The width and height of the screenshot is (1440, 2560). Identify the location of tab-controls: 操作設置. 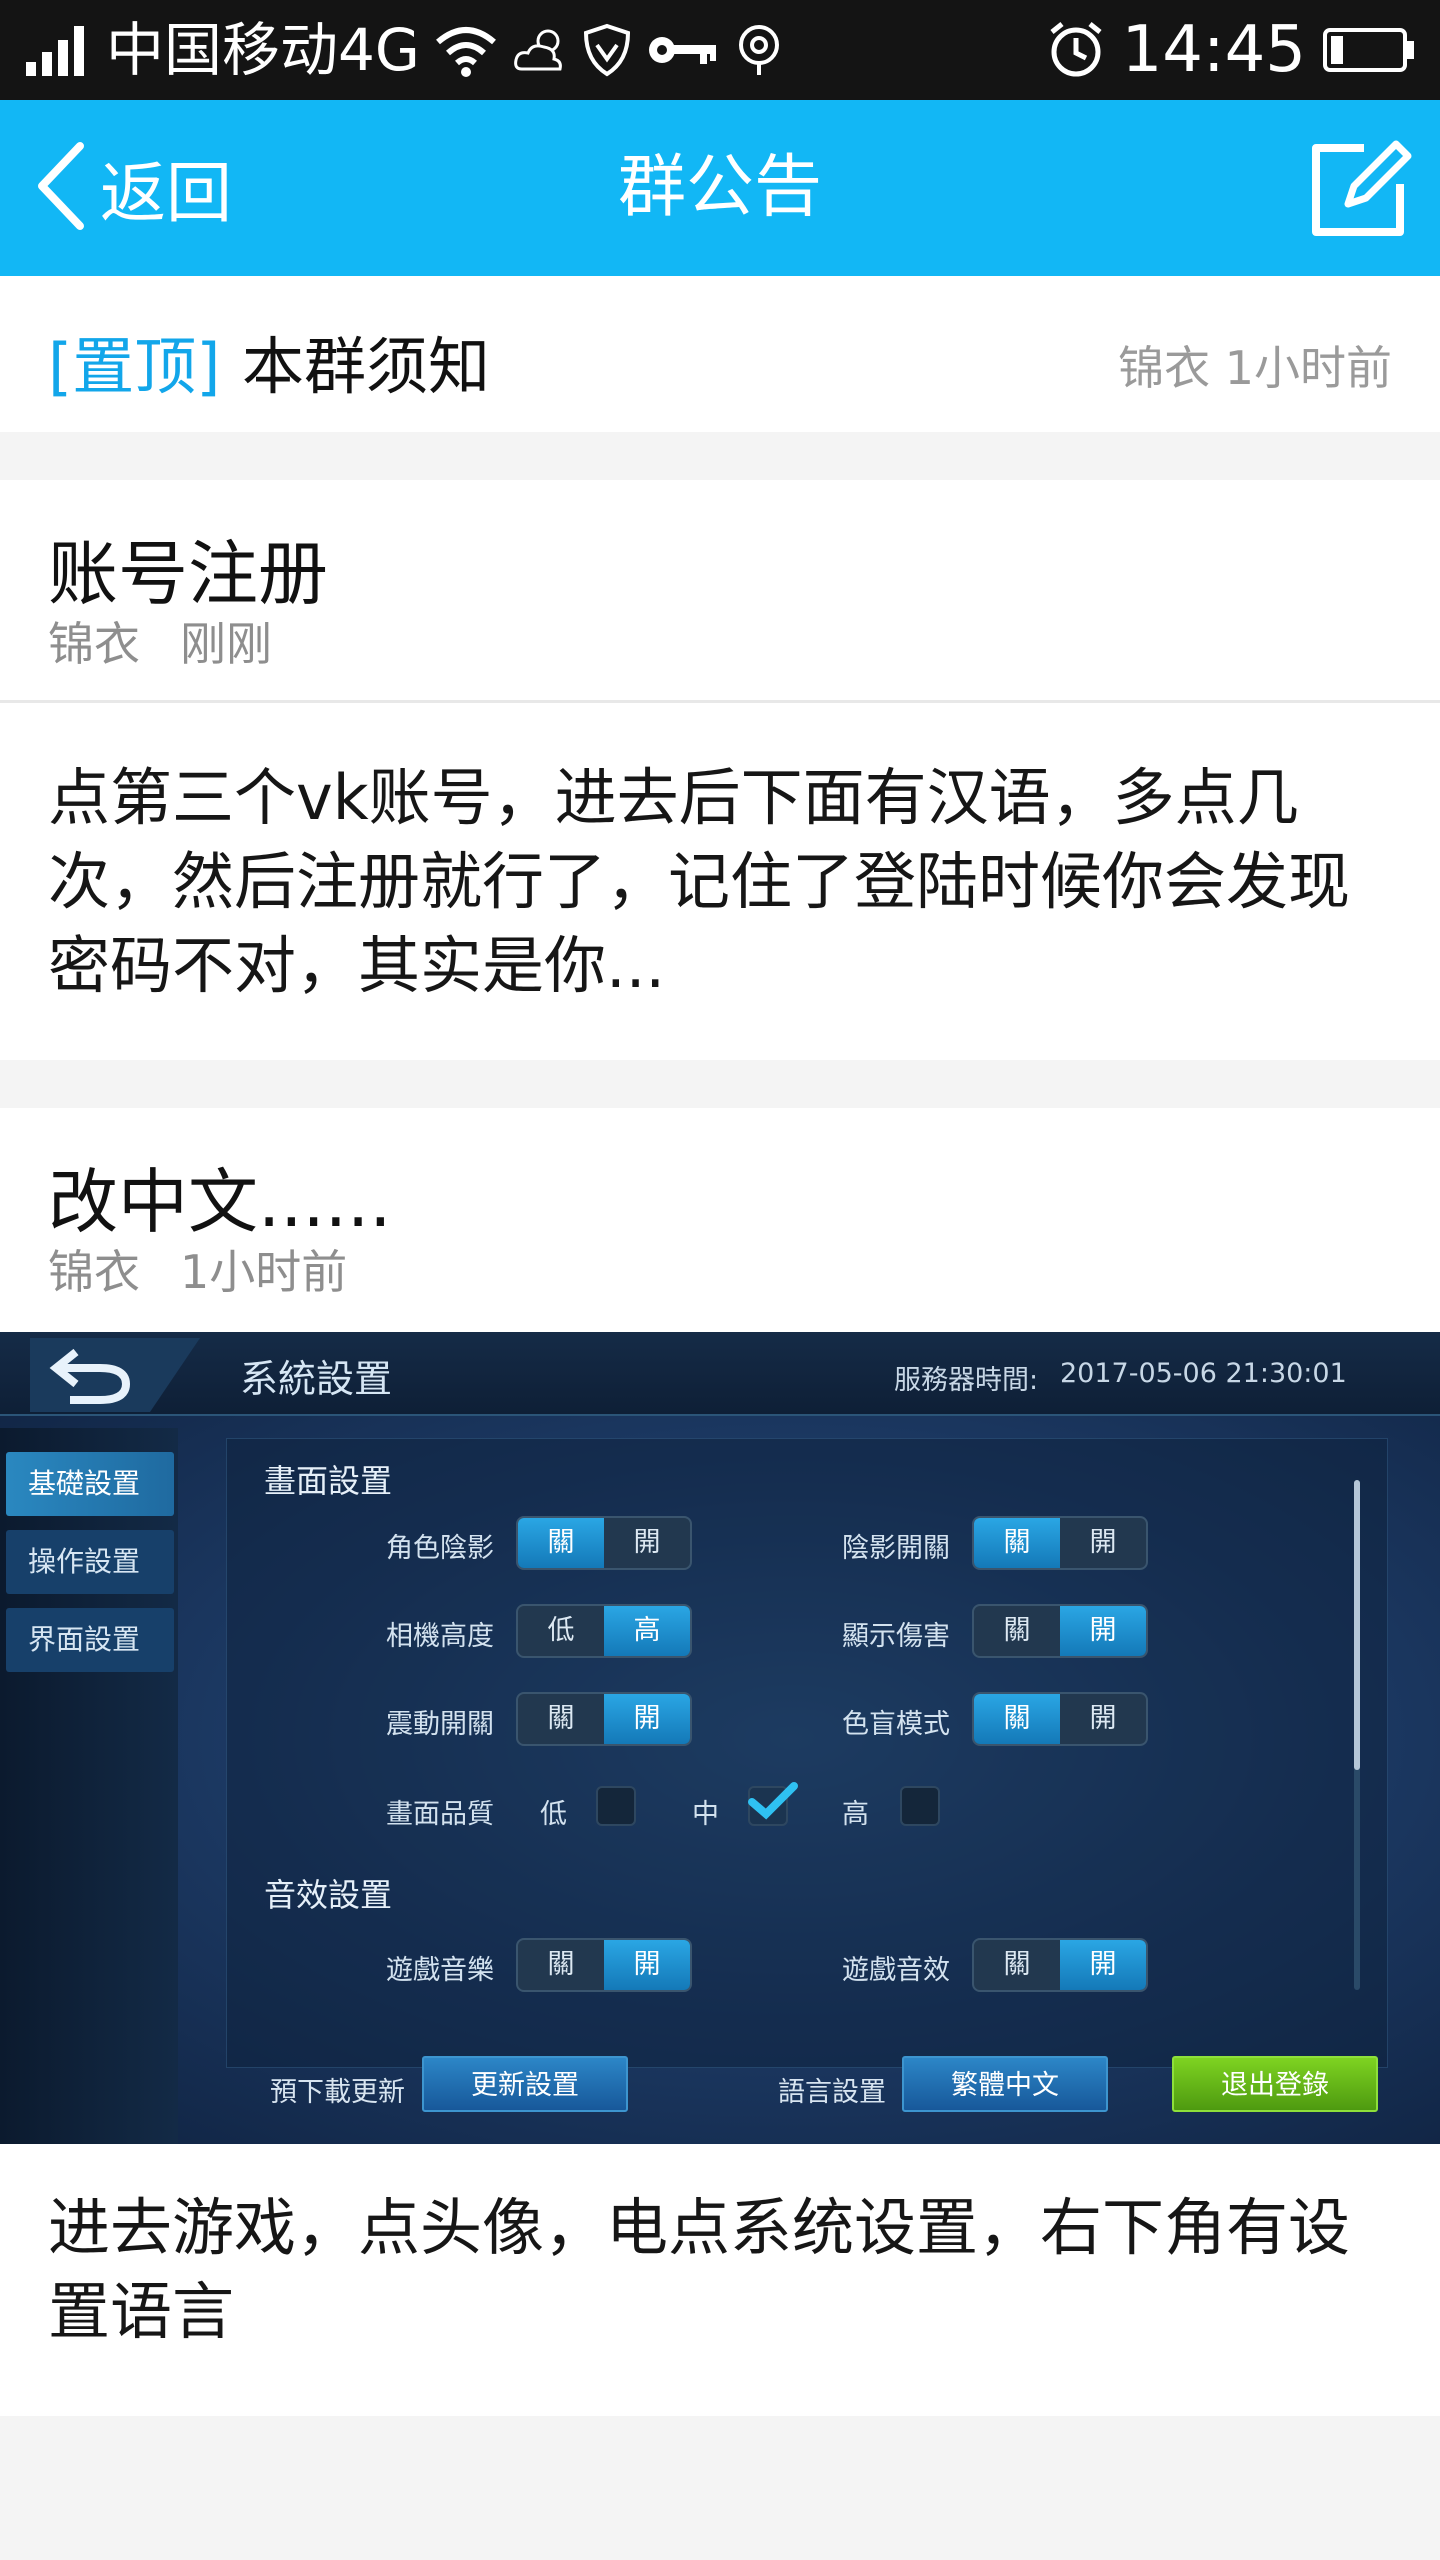
(90, 1562).